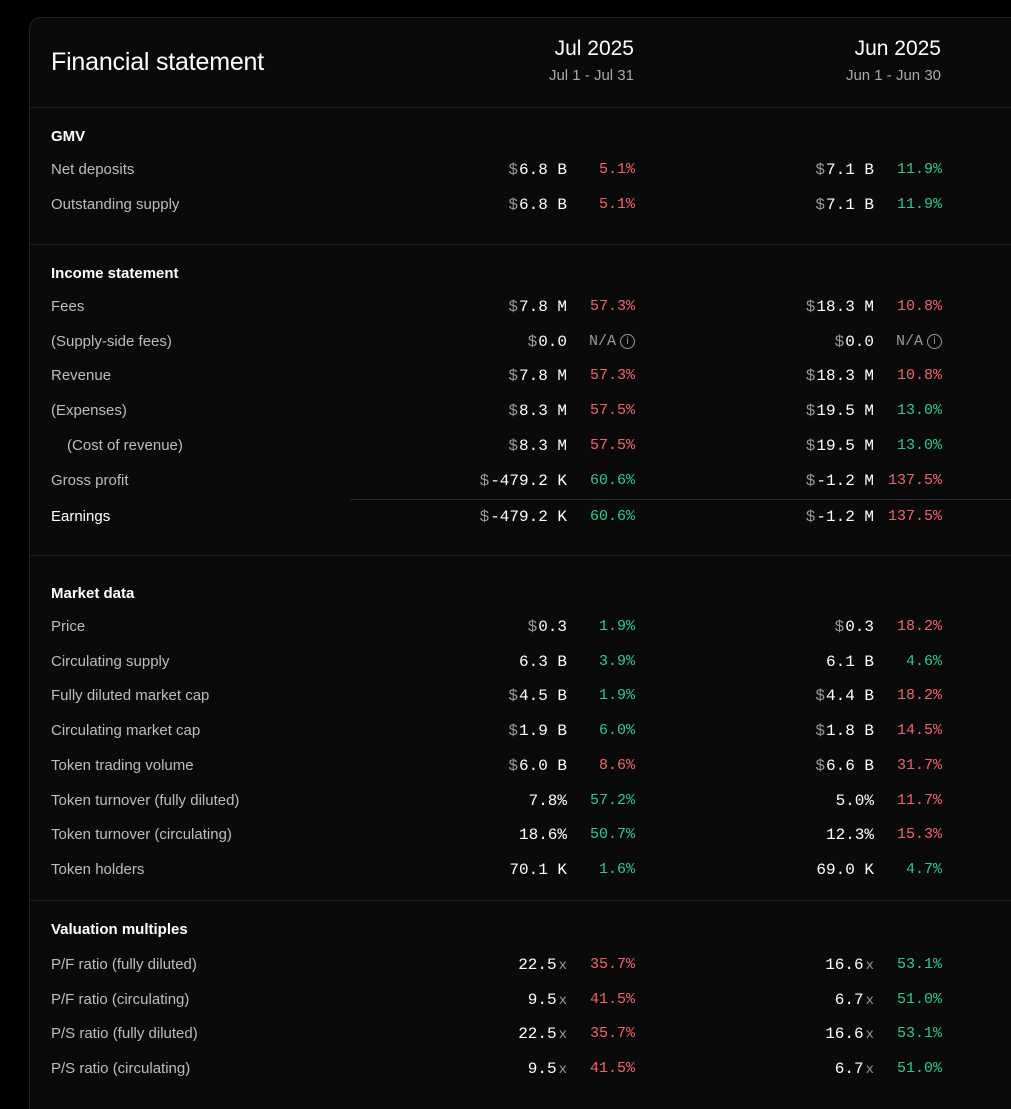 This screenshot has height=1109, width=1011. What do you see at coordinates (893, 75) in the screenshot?
I see `period-range: Jun 1 - Jun 30` at bounding box center [893, 75].